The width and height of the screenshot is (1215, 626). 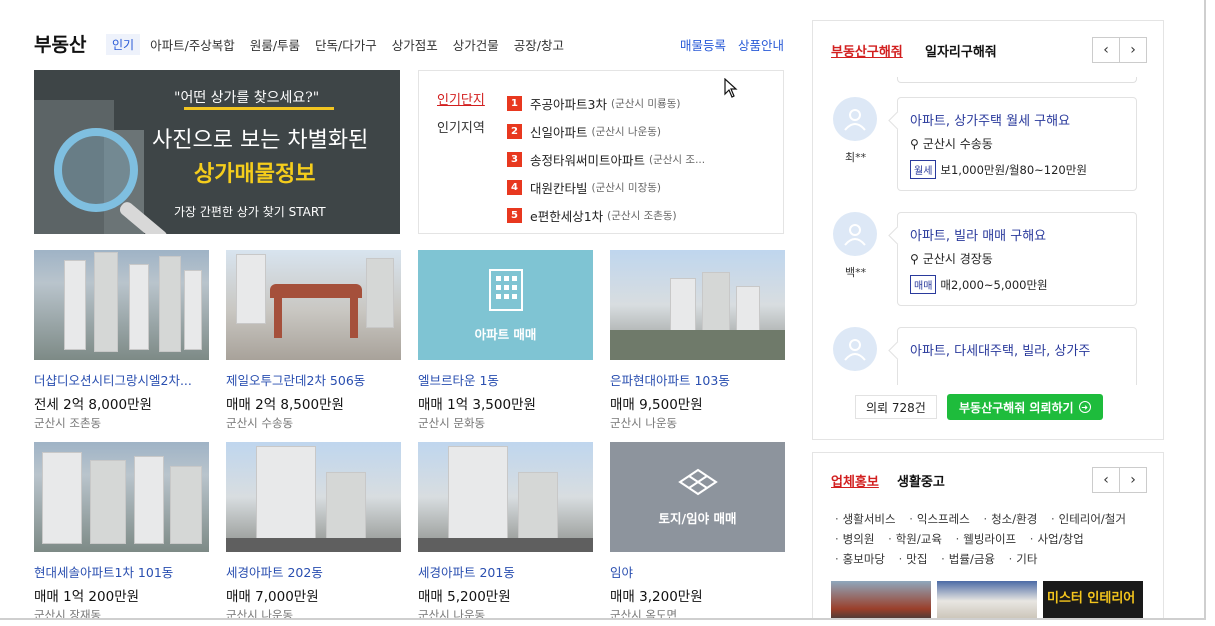 What do you see at coordinates (93, 405) in the screenshot?
I see `listing-price: 전세 2억 8,000만원` at bounding box center [93, 405].